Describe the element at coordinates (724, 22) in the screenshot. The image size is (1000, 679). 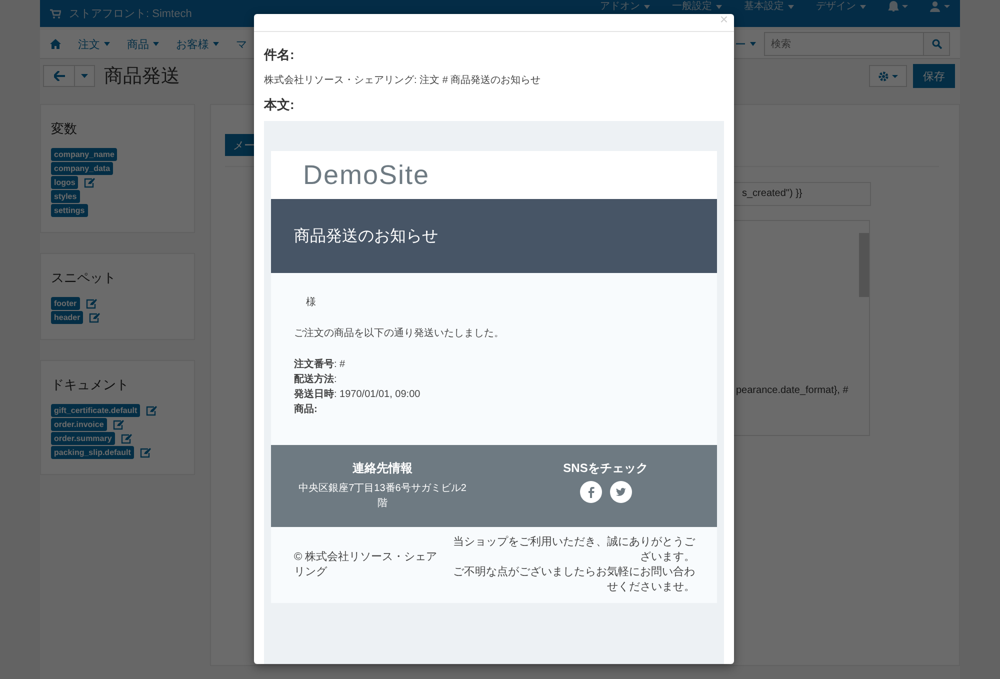
I see `close-button: ×` at that location.